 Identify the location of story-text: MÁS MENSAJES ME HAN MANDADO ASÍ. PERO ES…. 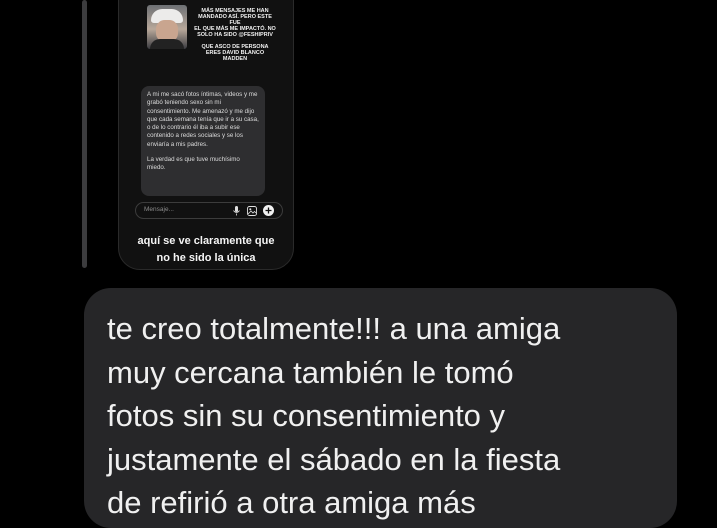
(235, 35).